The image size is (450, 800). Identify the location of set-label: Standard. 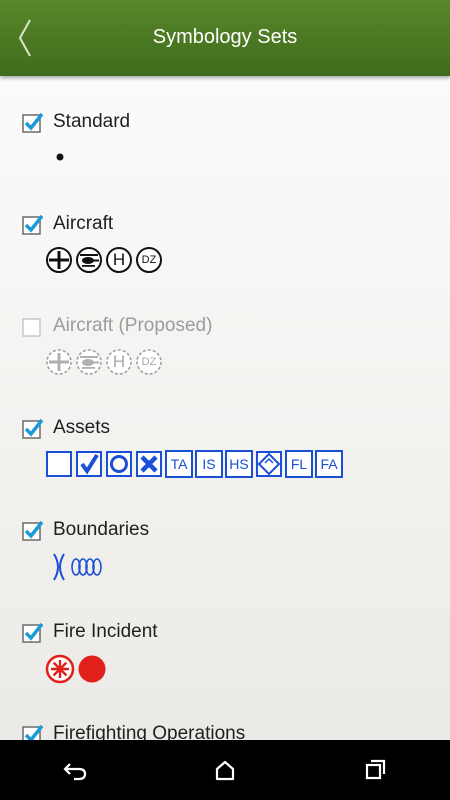
(92, 121).